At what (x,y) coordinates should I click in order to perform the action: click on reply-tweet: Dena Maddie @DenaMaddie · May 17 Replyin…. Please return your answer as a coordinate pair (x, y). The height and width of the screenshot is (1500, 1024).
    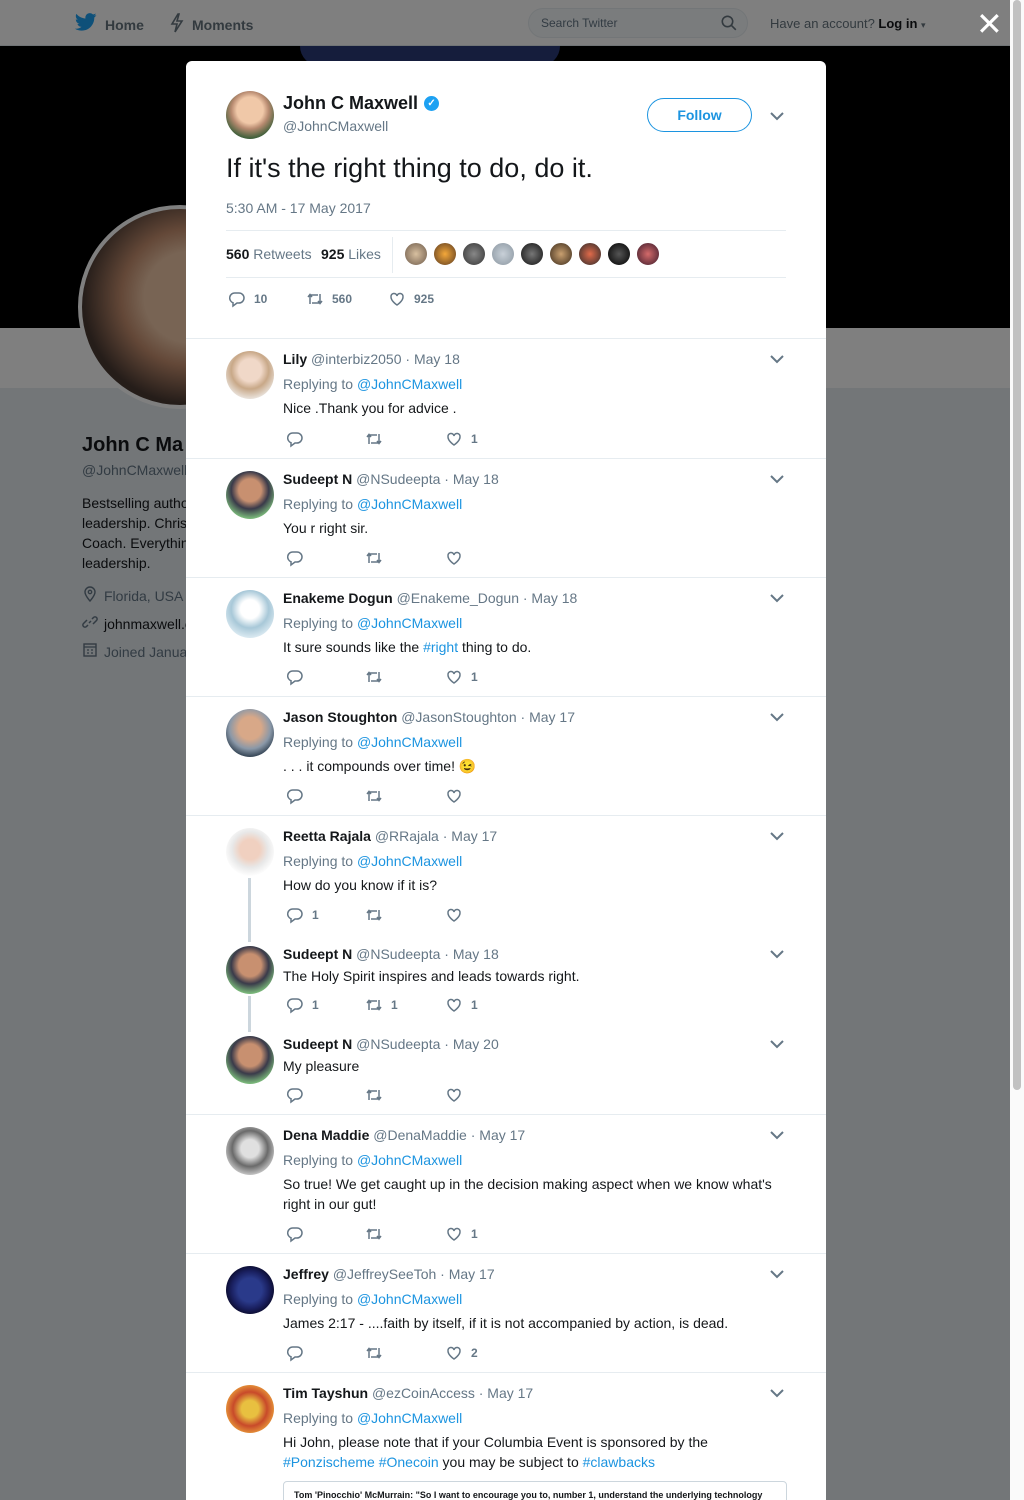
    Looking at the image, I should click on (506, 1184).